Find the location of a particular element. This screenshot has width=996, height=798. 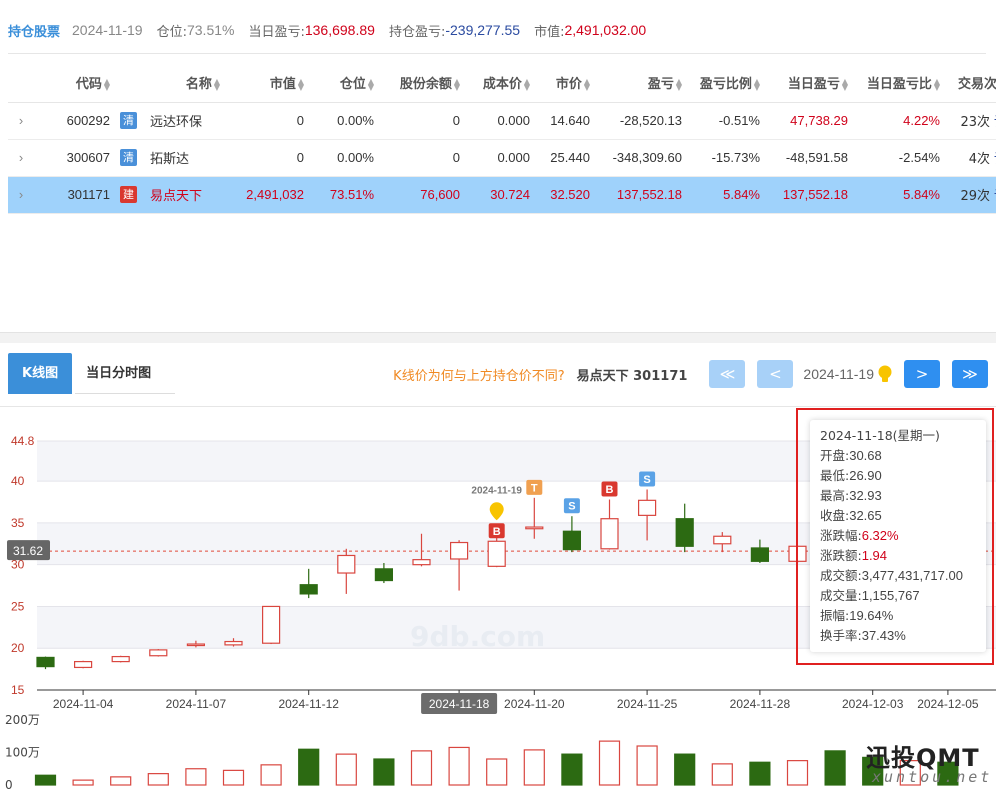

tooltip-value: 37.43% is located at coordinates (883, 635).